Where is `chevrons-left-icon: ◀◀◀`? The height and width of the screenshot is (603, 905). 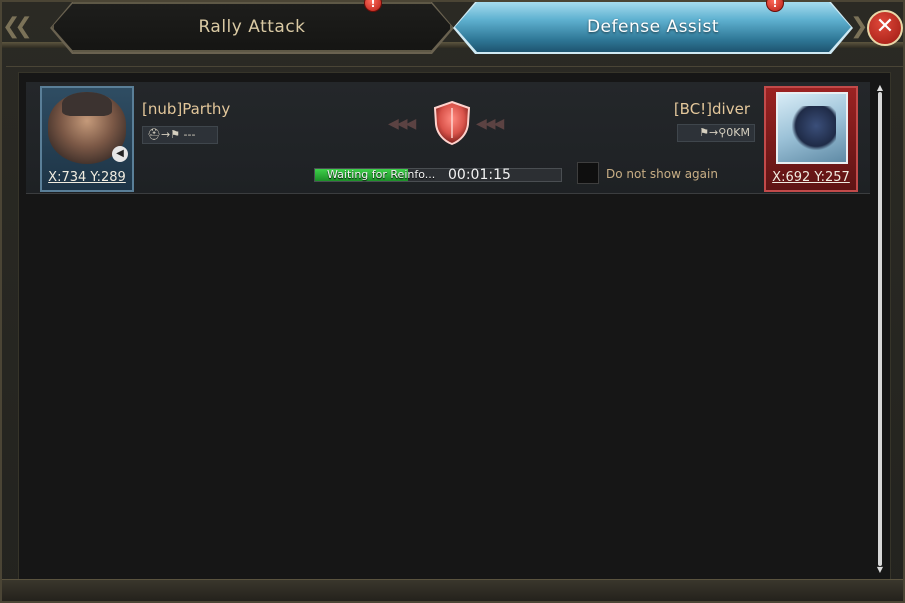
chevrons-left-icon: ◀◀◀ is located at coordinates (402, 124).